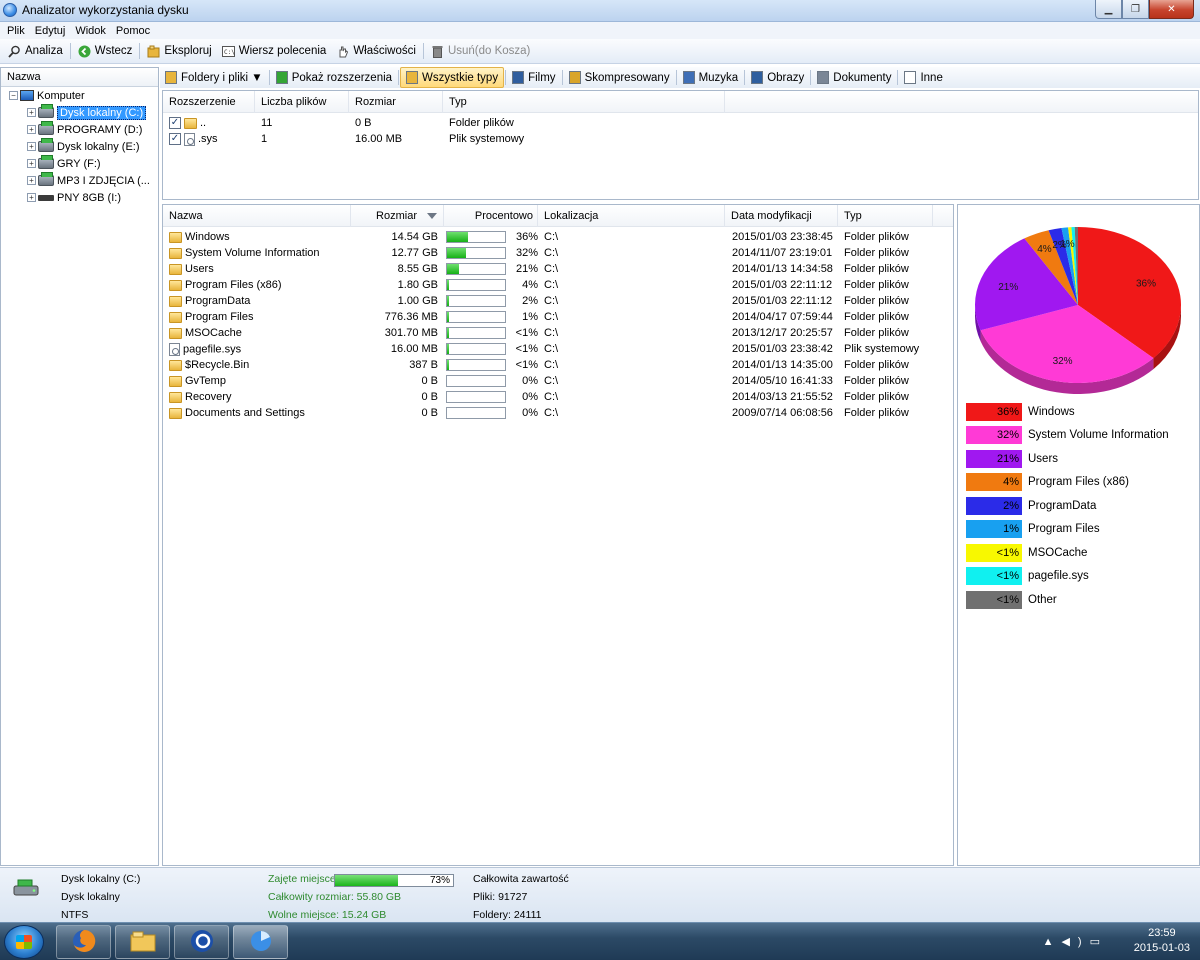  Describe the element at coordinates (1051, 411) in the screenshot. I see `legend-label: Windows` at that location.